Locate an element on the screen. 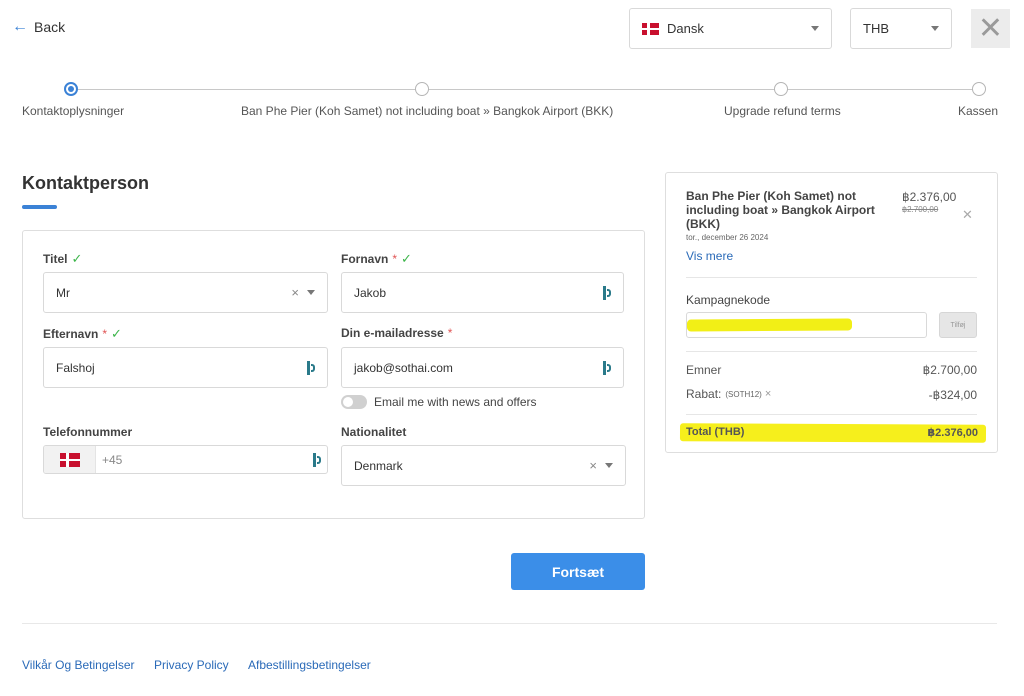 The width and height of the screenshot is (1024, 696). nationalitet-controls: × is located at coordinates (601, 465).